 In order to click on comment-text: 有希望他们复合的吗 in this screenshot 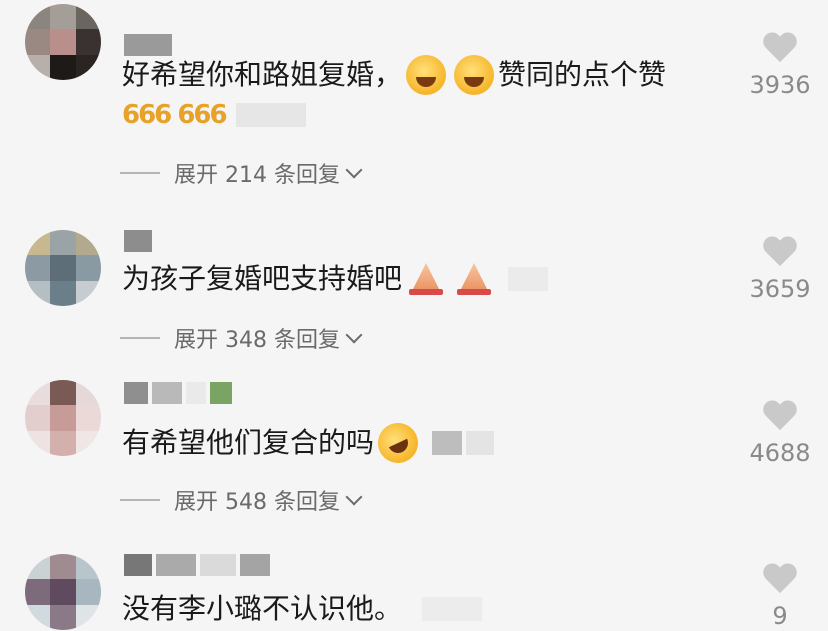, I will do `click(308, 443)`.